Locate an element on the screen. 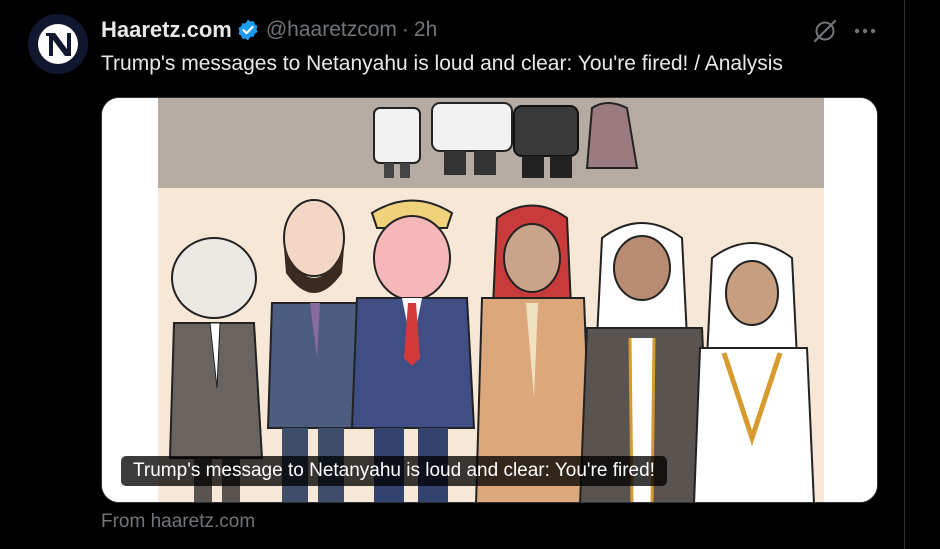 Image resolution: width=940 pixels, height=549 pixels. avatar is located at coordinates (58, 44).